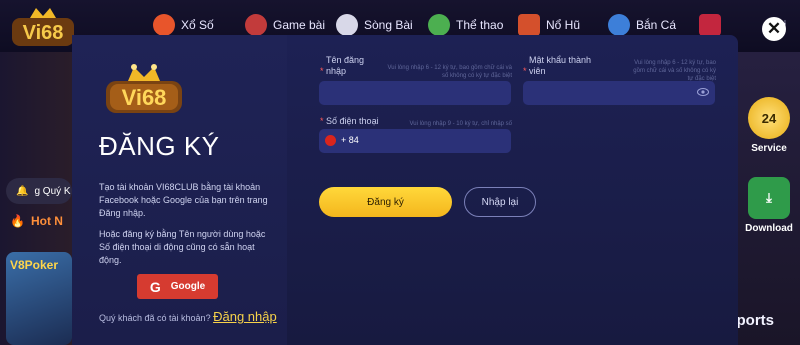  What do you see at coordinates (349, 121) in the screenshot?
I see `phone-label: * Số điện thoại` at bounding box center [349, 121].